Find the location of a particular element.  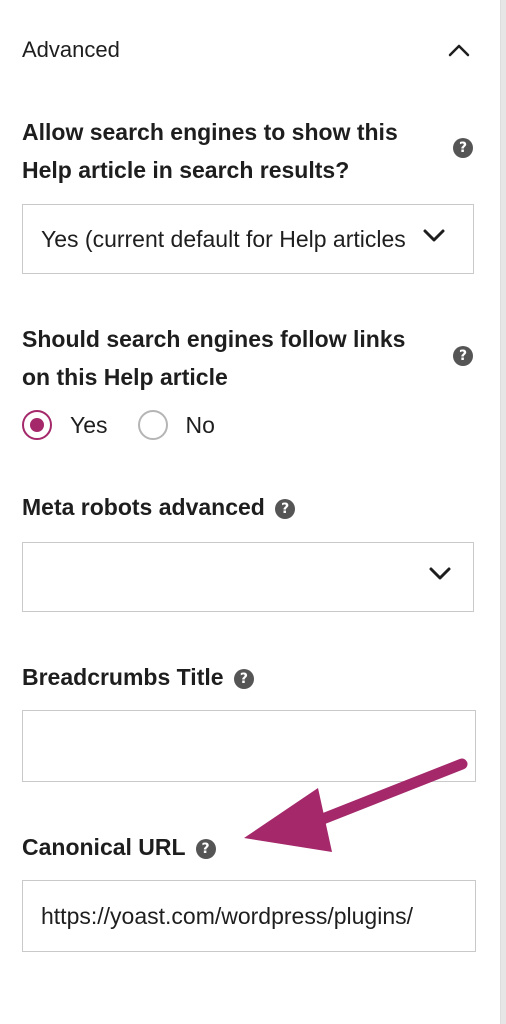

chevron-up-icon is located at coordinates (459, 50).